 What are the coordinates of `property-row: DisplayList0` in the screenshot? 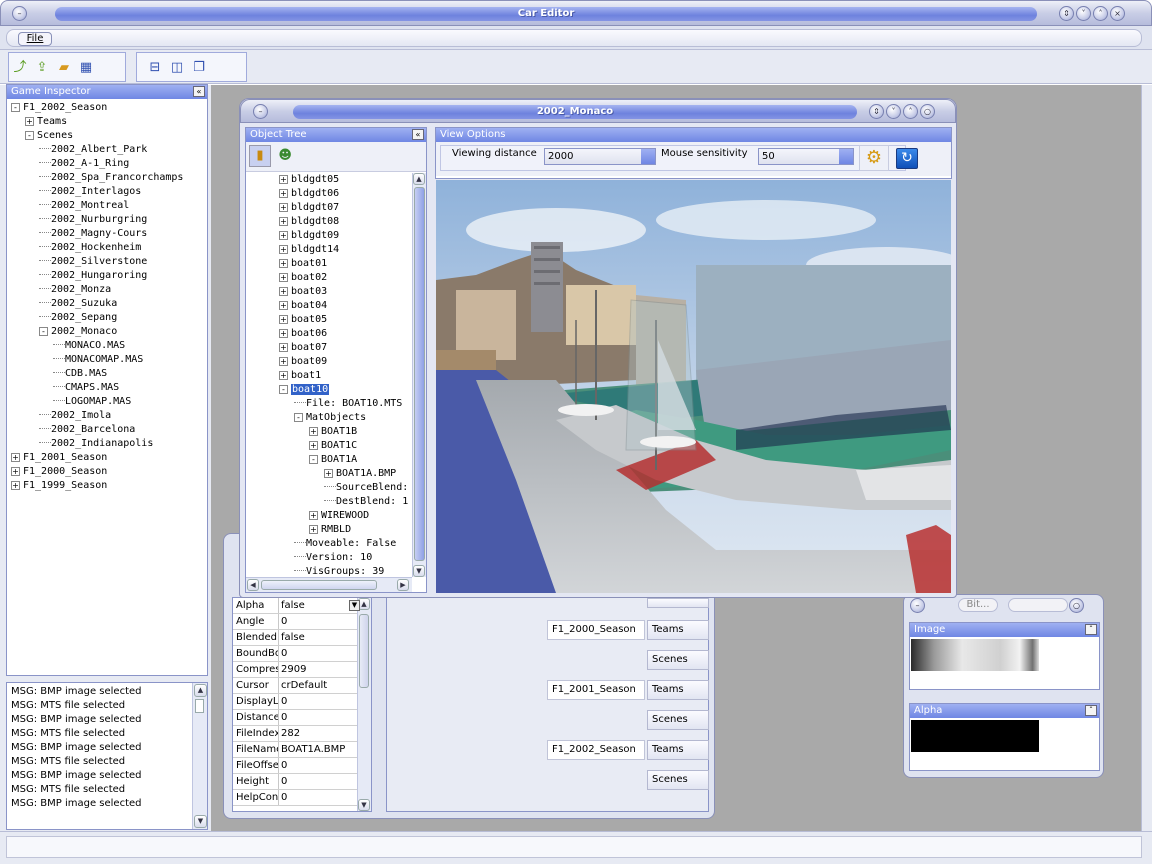 It's located at (295, 702).